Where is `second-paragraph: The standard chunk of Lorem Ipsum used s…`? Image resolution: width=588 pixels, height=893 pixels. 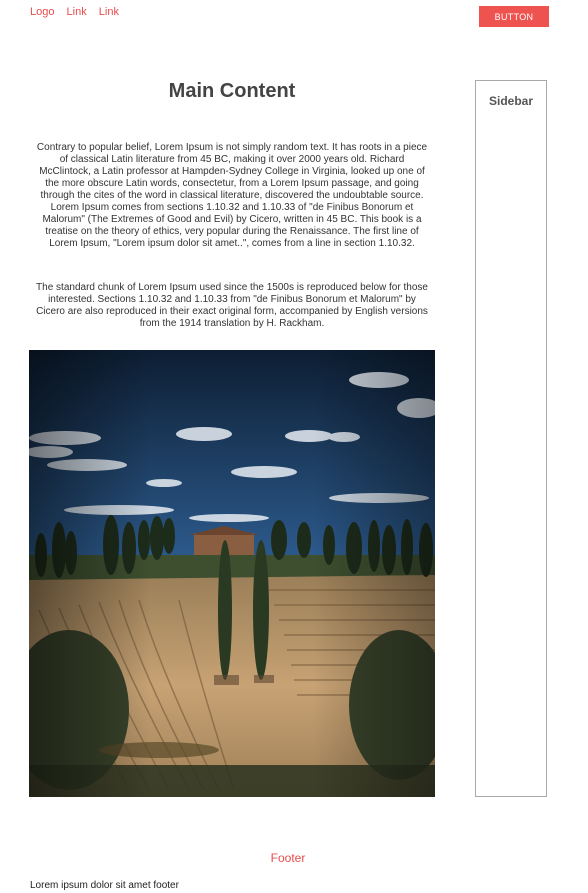
second-paragraph: The standard chunk of Lorem Ipsum used s… is located at coordinates (232, 305).